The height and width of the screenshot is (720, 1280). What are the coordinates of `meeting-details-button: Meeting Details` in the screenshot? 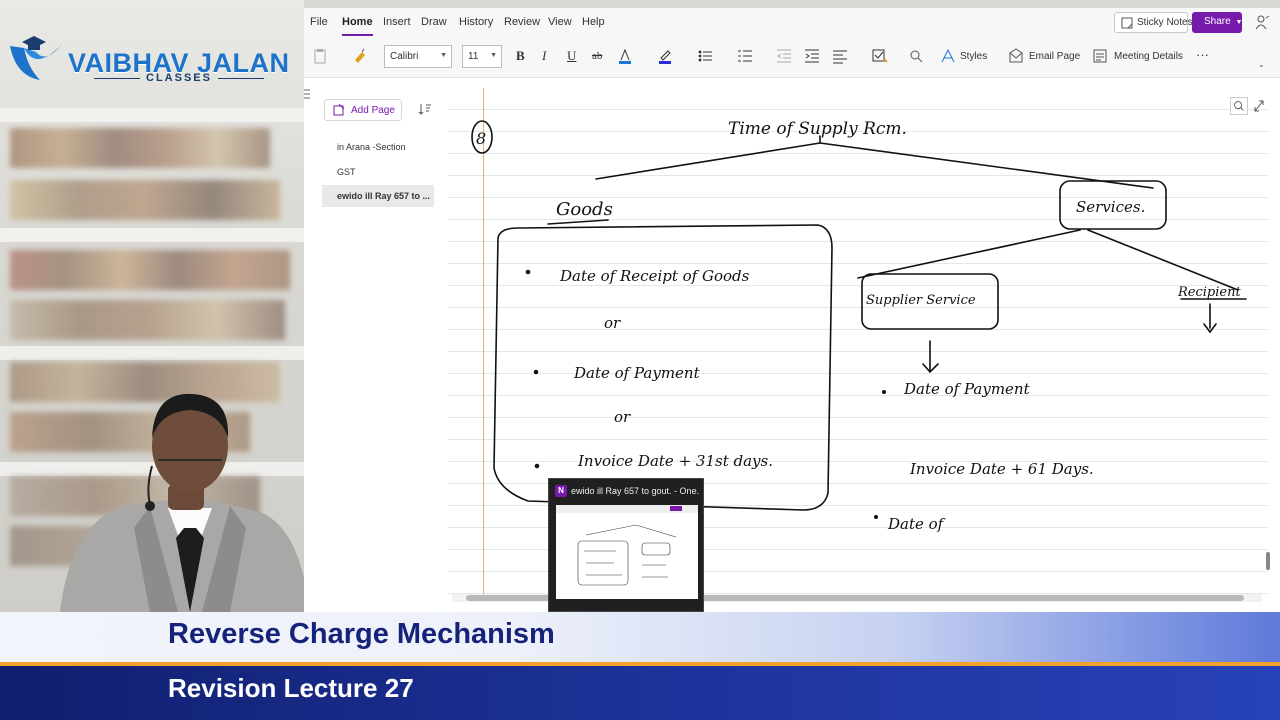 It's located at (1148, 56).